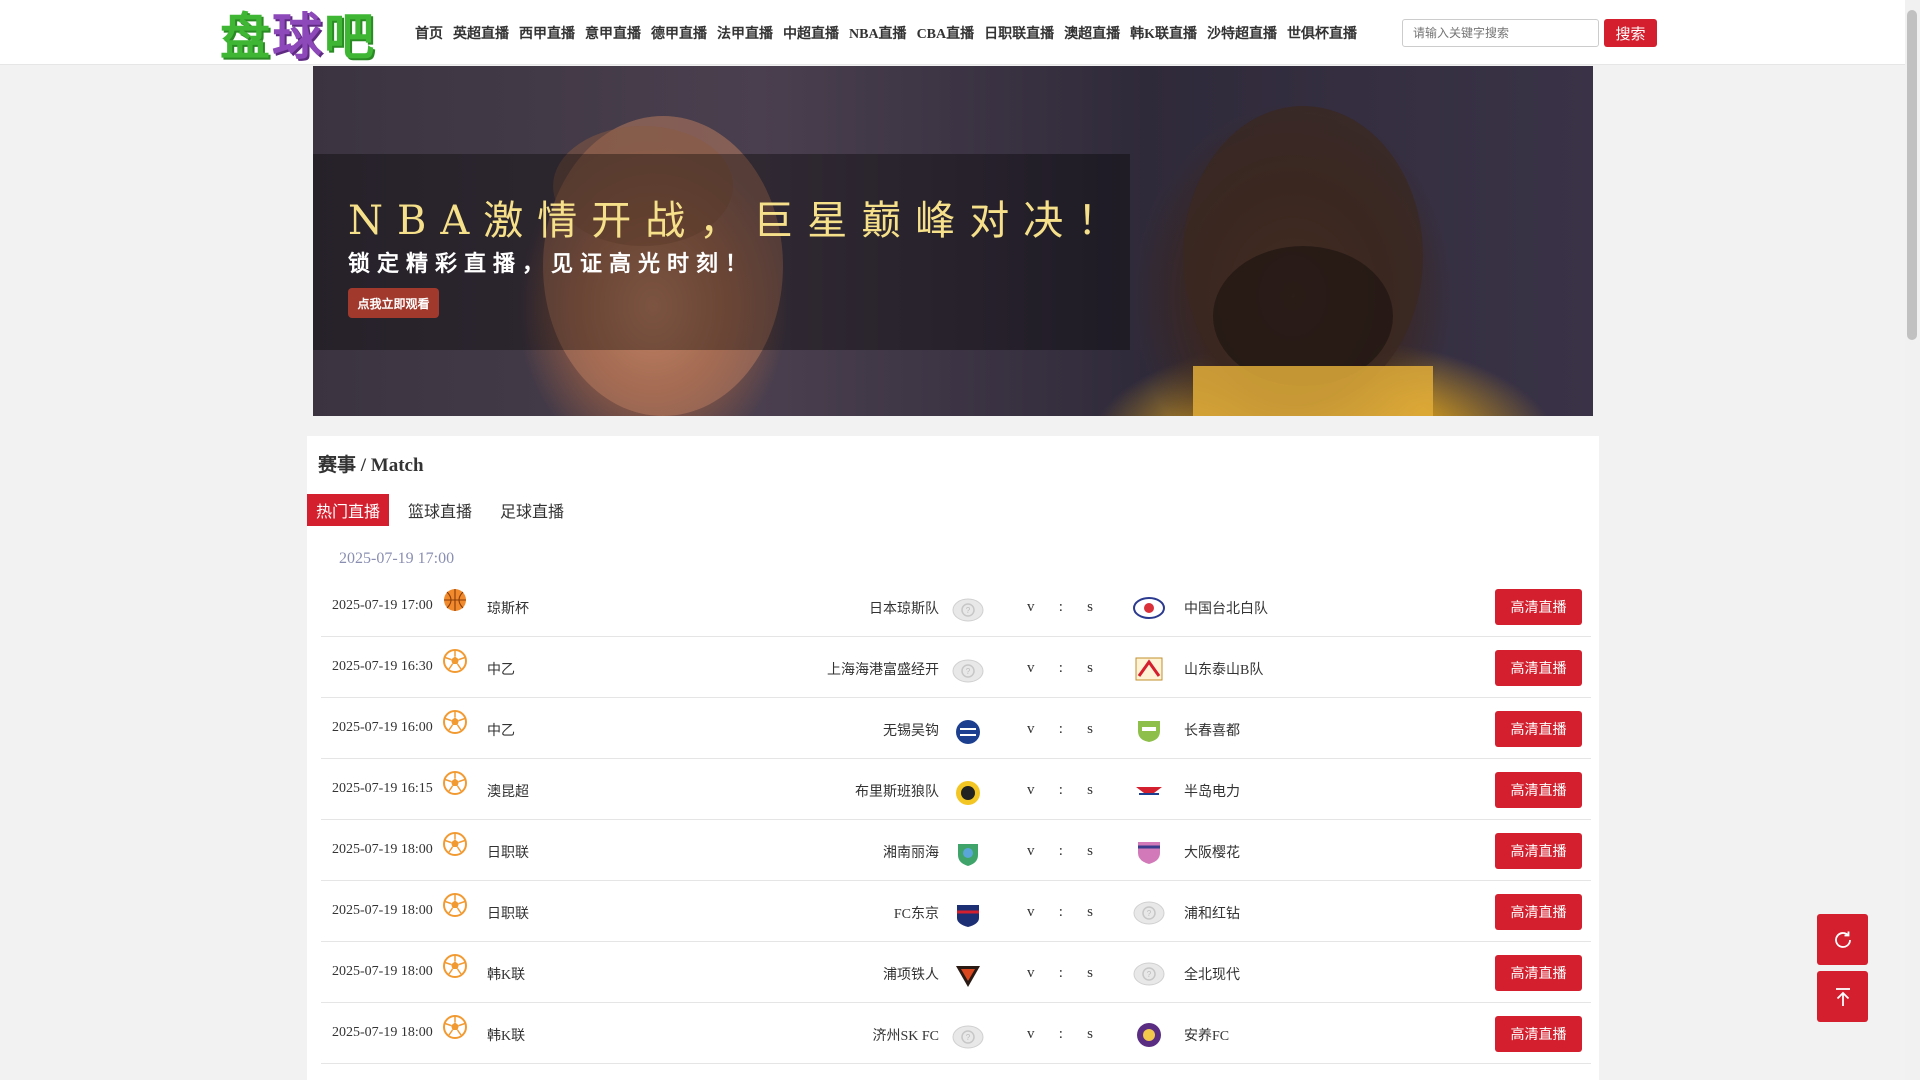 This screenshot has height=1080, width=1920. I want to click on site-logo-text: 盘球吧, so click(298, 34).